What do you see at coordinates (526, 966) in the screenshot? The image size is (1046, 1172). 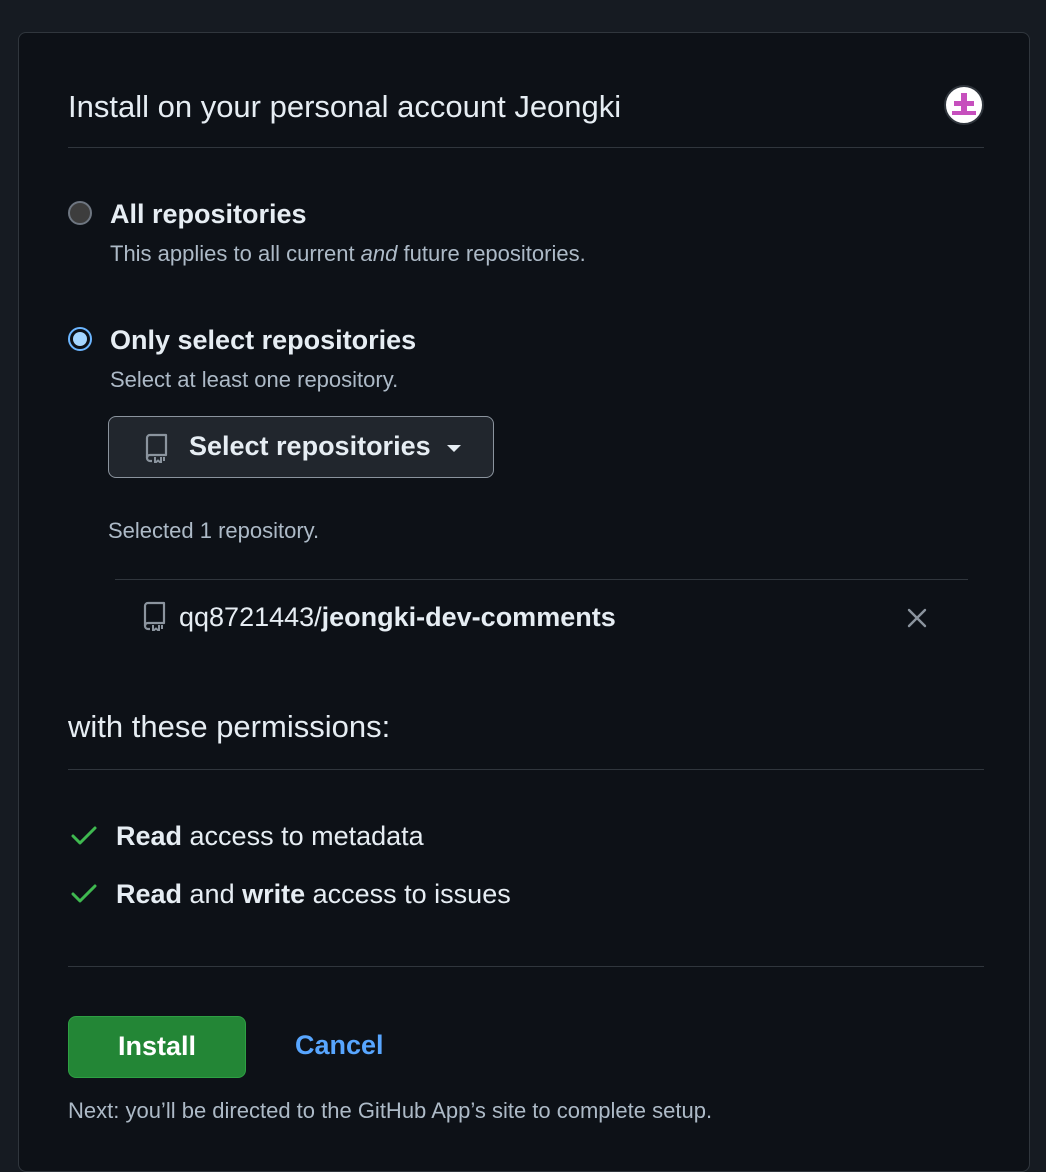 I see `divider` at bounding box center [526, 966].